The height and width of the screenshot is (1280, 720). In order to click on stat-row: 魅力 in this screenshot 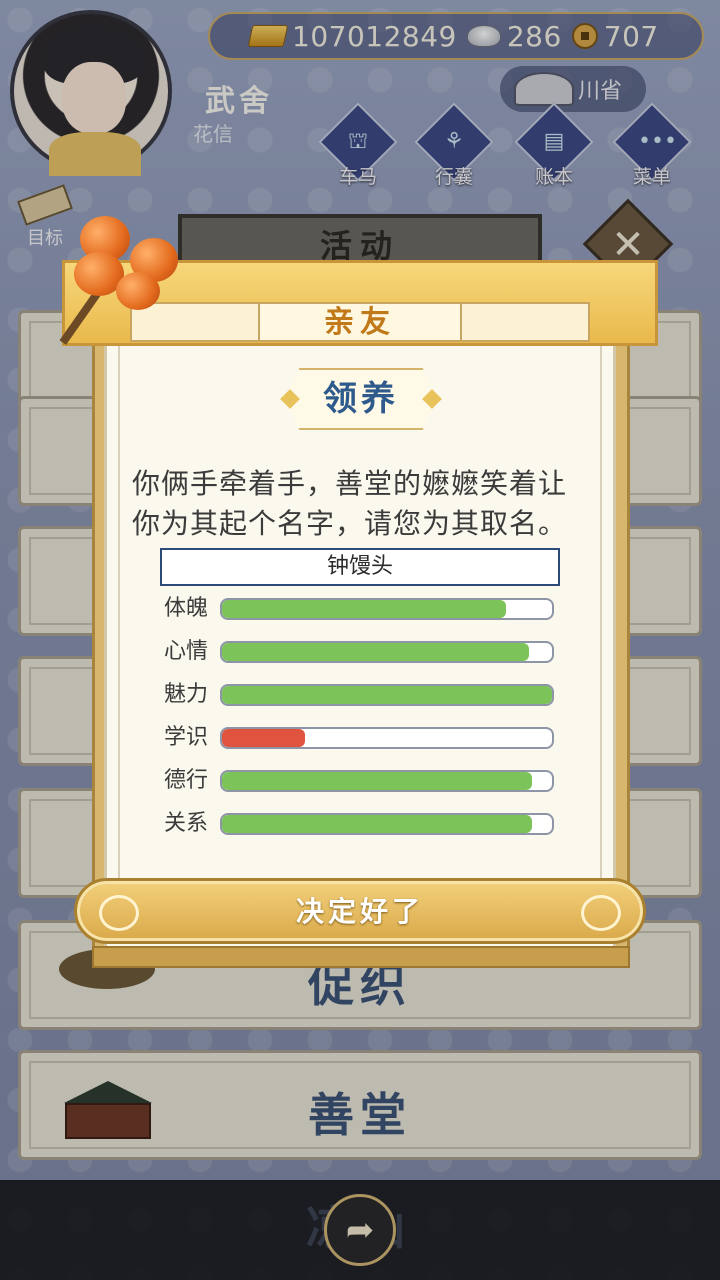, I will do `click(364, 695)`.